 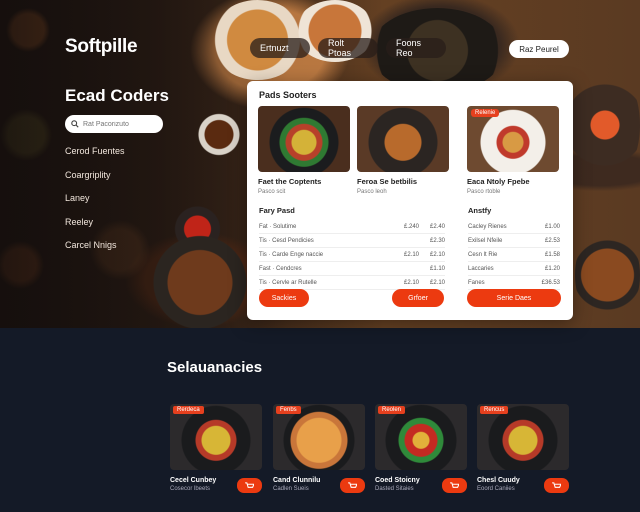 What do you see at coordinates (437, 226) in the screenshot?
I see `menu-price: £2.40` at bounding box center [437, 226].